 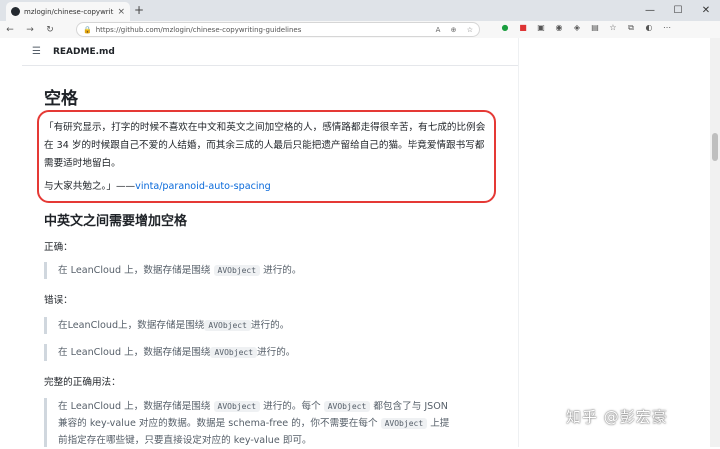 I want to click on extension-icon-3: ▣, so click(x=541, y=28).